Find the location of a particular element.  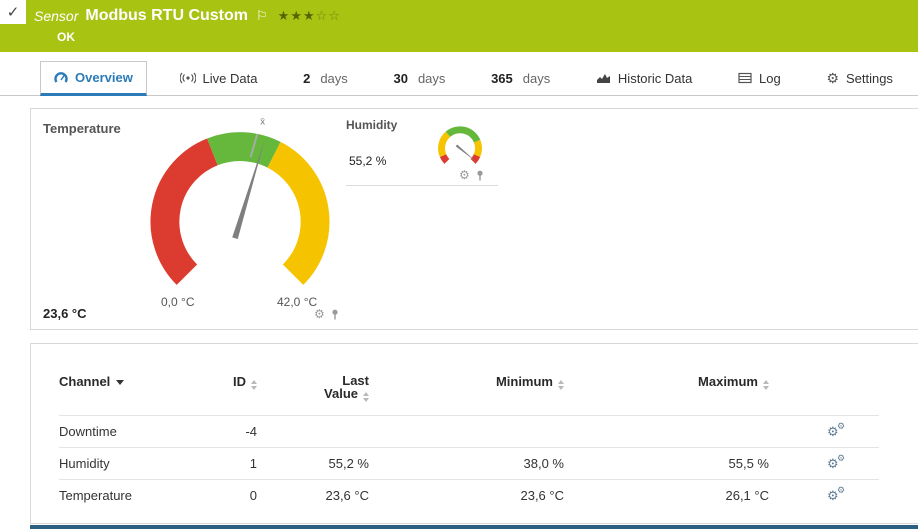

temperature-gauge-actions: ⚙ is located at coordinates (326, 314).